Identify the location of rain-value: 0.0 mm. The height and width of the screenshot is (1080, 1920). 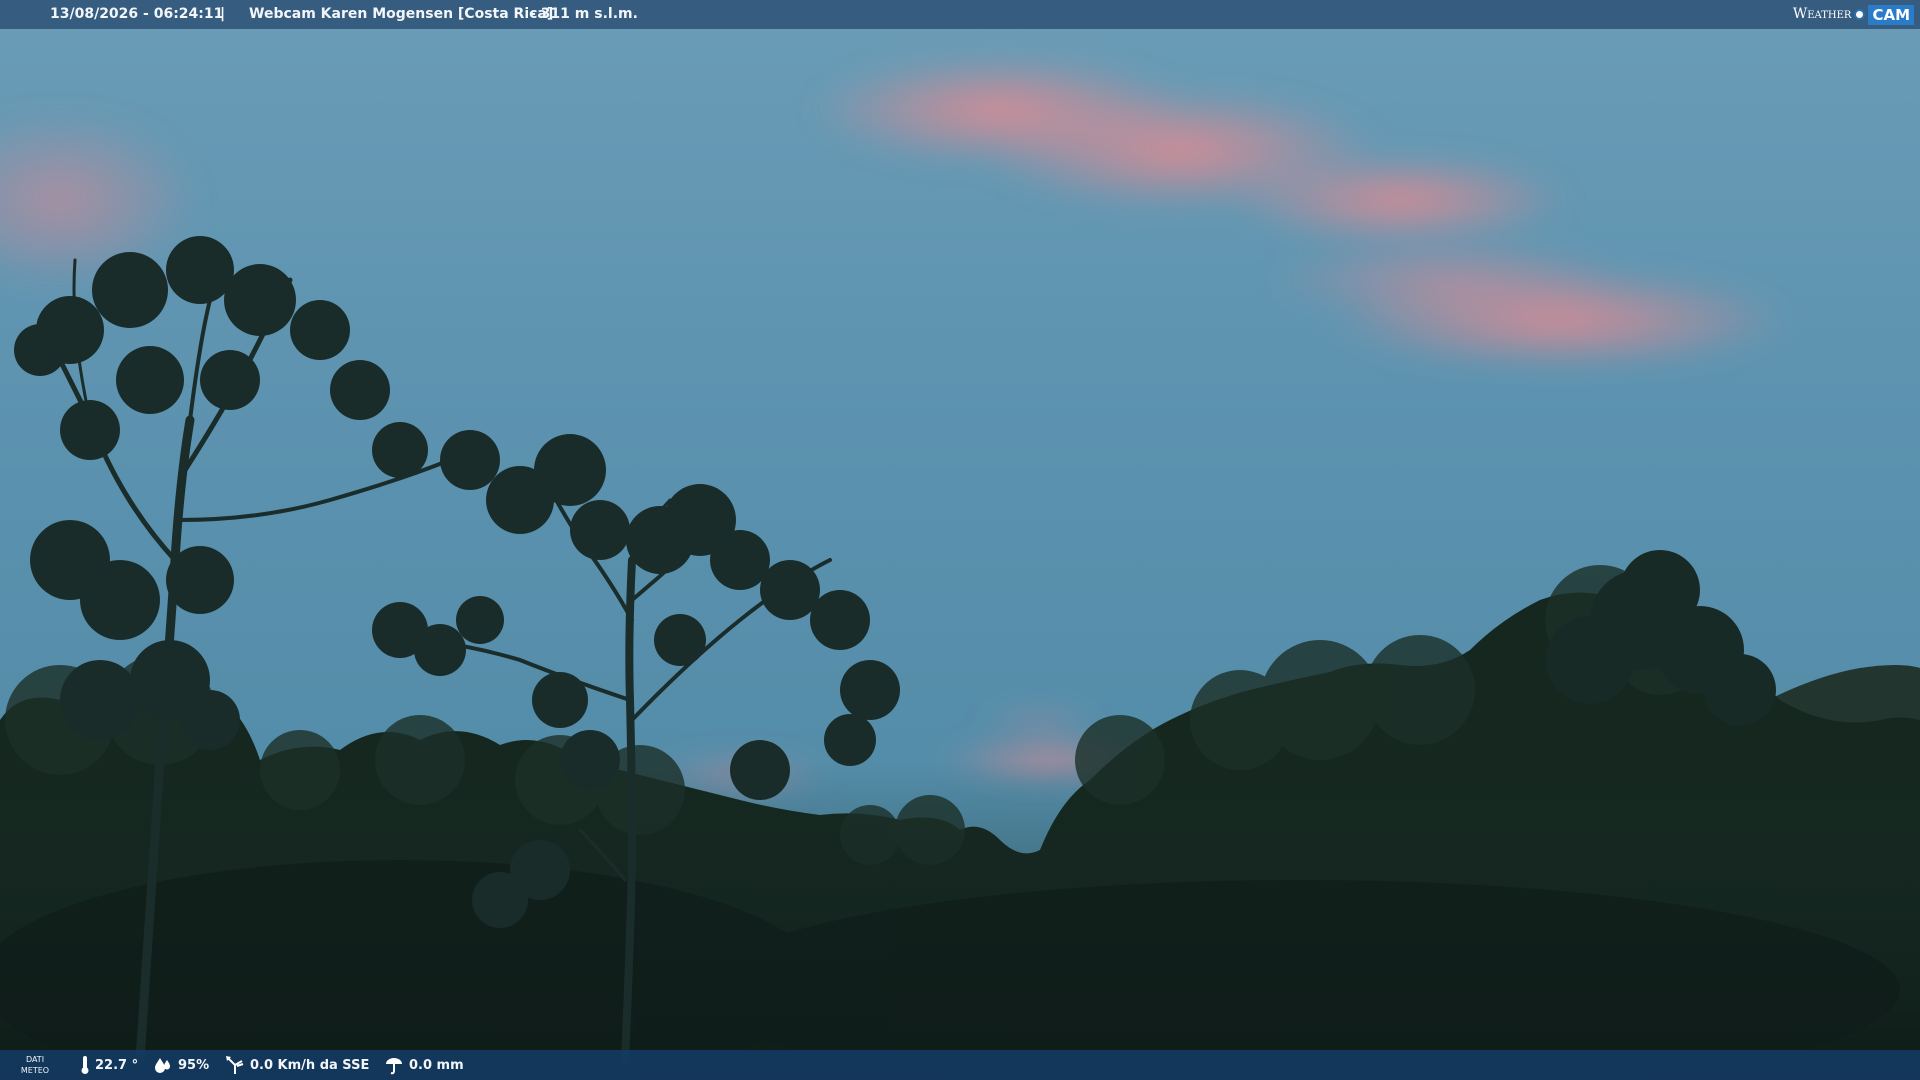
(436, 1065).